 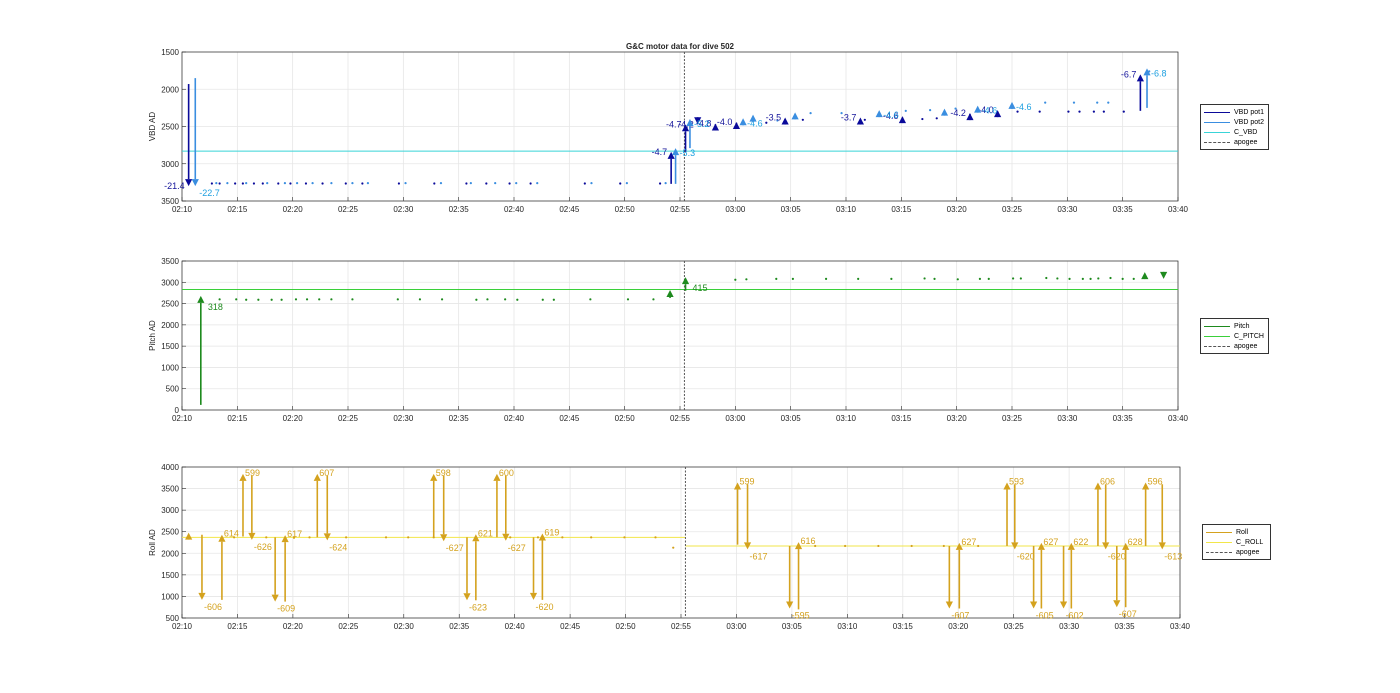 What do you see at coordinates (213, 607) in the screenshot?
I see `roll-move-label: -606` at bounding box center [213, 607].